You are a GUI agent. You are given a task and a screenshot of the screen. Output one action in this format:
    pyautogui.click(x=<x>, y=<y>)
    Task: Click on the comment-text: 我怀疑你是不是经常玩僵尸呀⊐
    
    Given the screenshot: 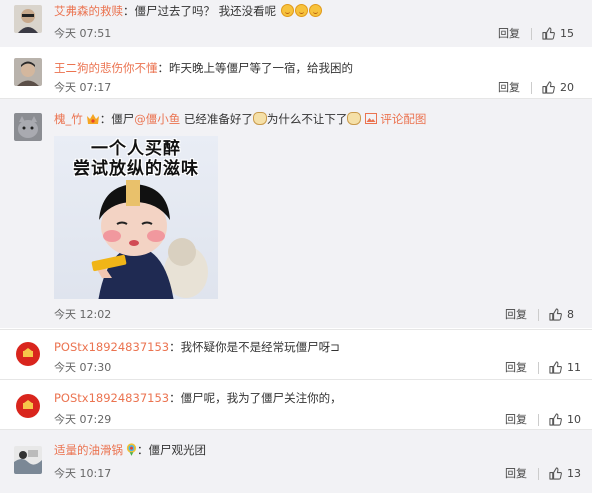 What is the action you would take?
    pyautogui.click(x=260, y=347)
    